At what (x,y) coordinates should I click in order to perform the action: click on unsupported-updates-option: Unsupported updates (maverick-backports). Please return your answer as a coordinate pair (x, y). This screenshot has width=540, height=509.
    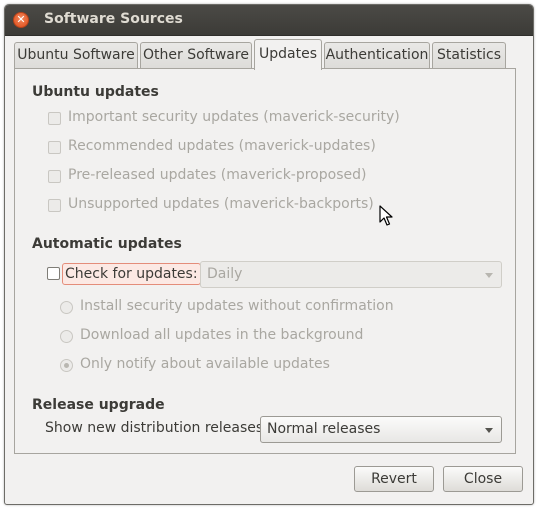
    Looking at the image, I should click on (226, 206).